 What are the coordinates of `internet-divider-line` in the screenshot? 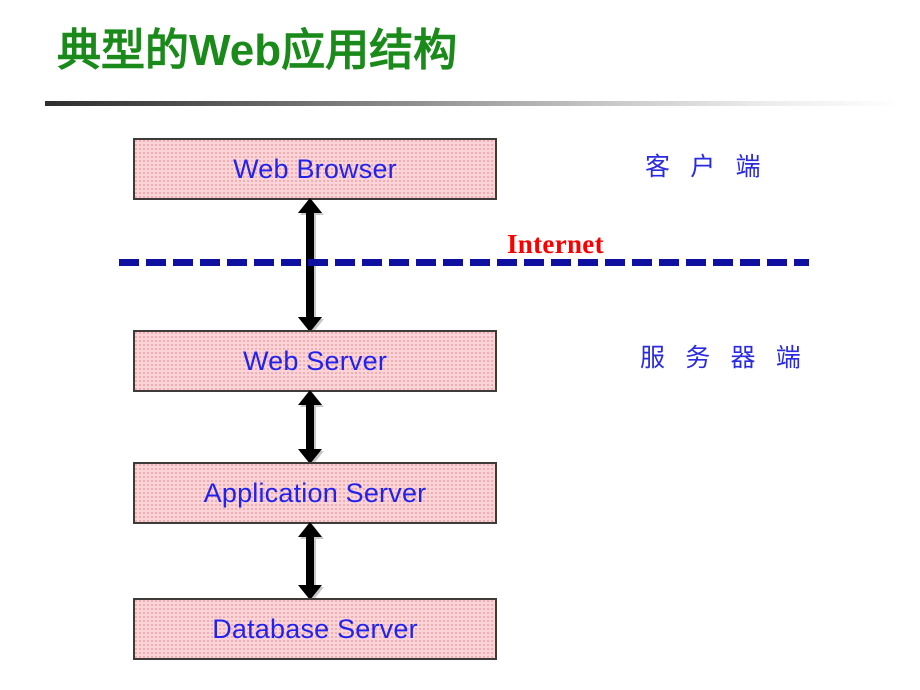 It's located at (464, 262).